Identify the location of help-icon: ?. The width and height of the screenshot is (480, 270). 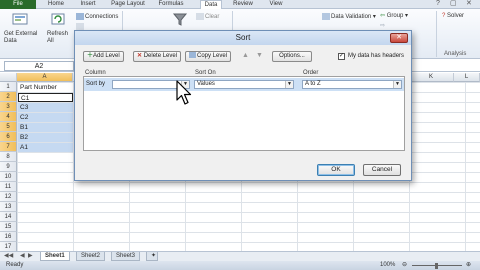
(438, 3).